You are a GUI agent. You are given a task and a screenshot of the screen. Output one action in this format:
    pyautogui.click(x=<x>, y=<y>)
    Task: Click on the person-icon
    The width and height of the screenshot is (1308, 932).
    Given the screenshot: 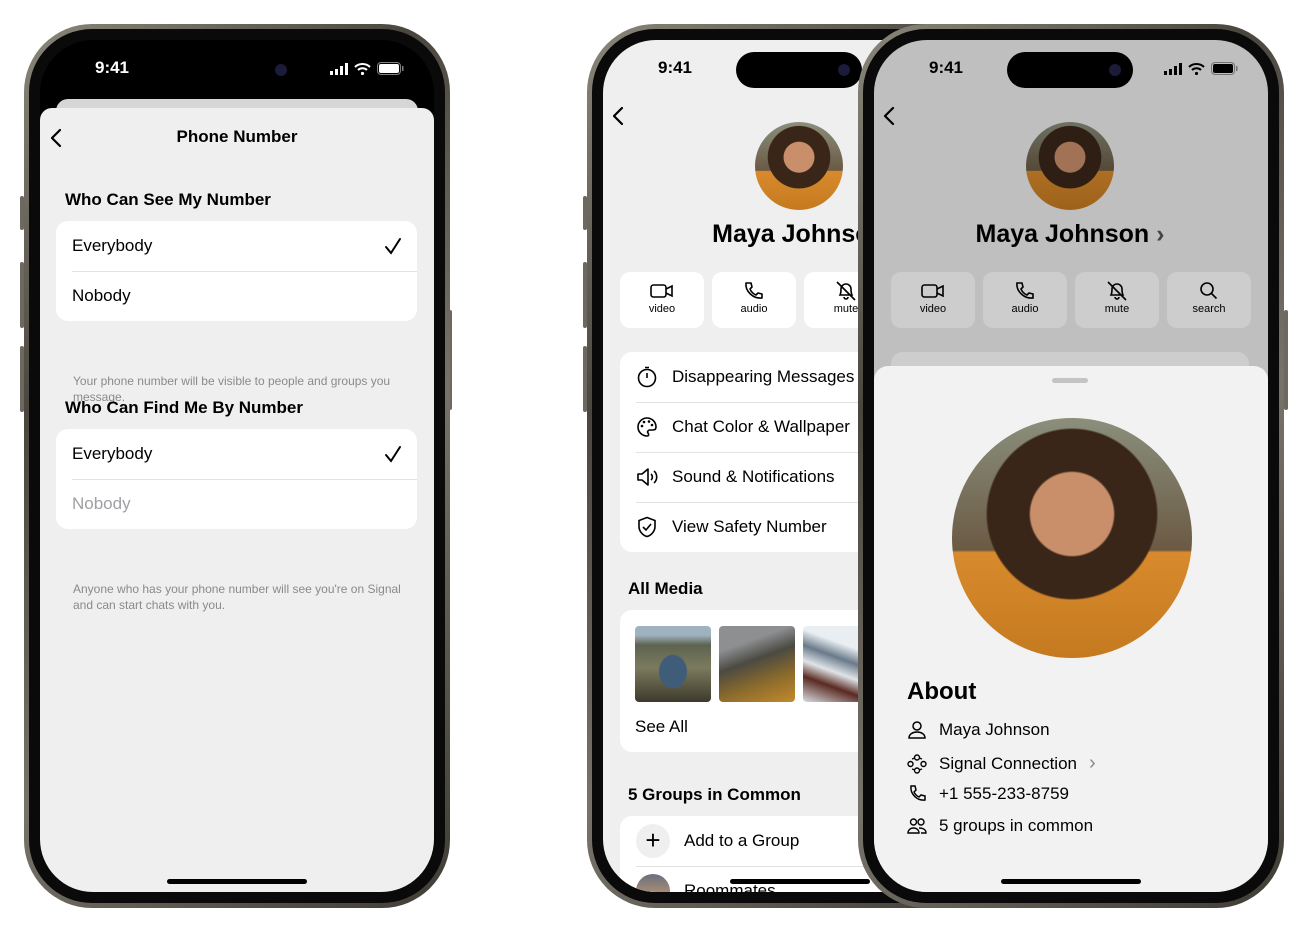 What is the action you would take?
    pyautogui.click(x=917, y=730)
    